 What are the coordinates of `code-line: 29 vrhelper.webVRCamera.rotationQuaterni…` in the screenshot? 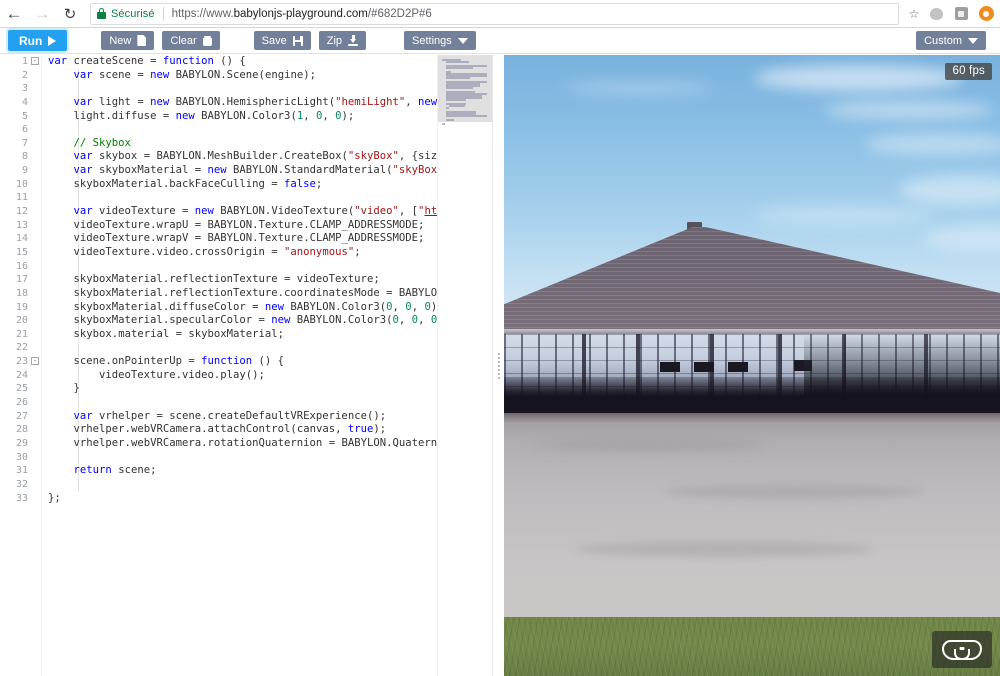 It's located at (218, 443).